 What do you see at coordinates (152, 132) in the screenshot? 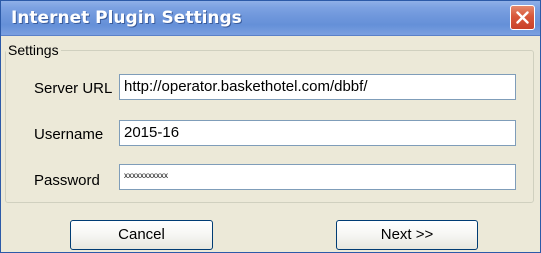
I see `username-value: 2015-16` at bounding box center [152, 132].